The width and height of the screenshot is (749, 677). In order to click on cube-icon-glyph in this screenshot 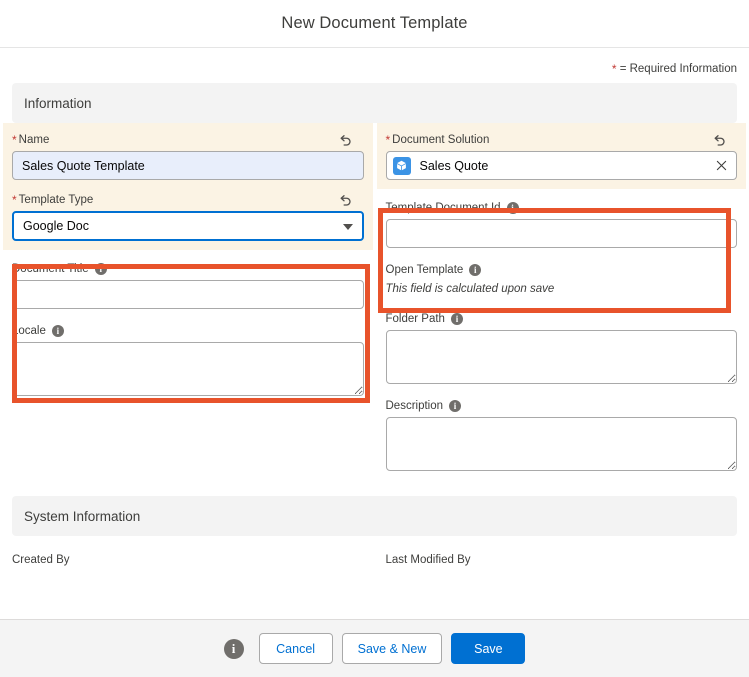, I will do `click(401, 165)`.